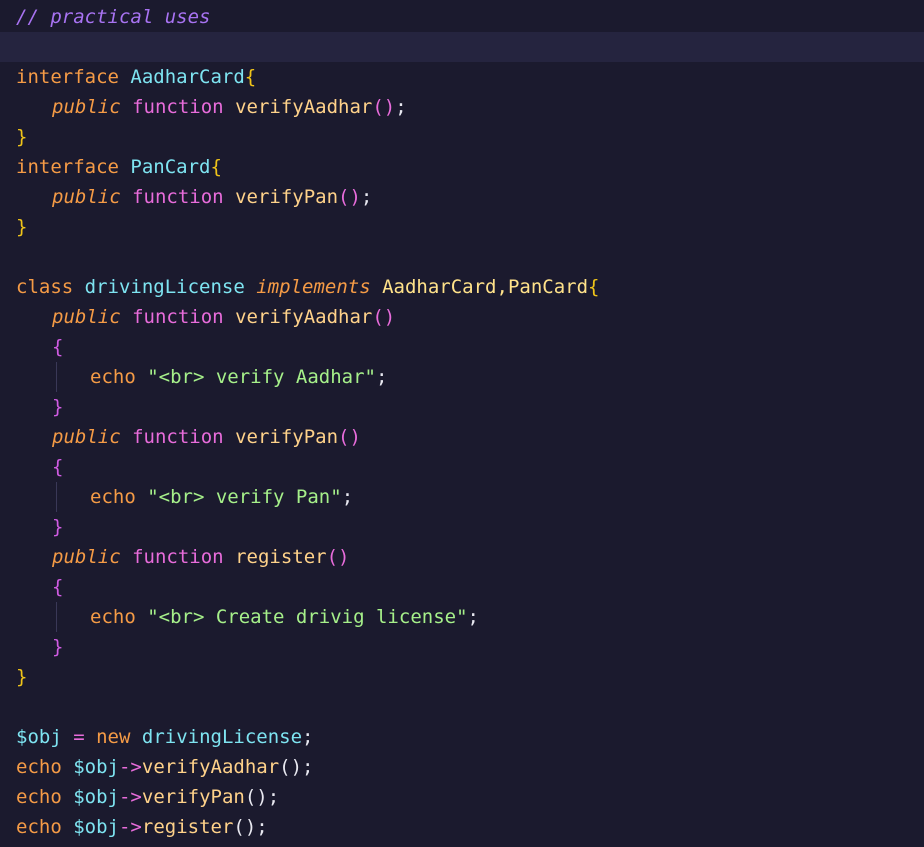 The width and height of the screenshot is (924, 847). Describe the element at coordinates (462, 347) in the screenshot. I see `code-line-12: {` at that location.